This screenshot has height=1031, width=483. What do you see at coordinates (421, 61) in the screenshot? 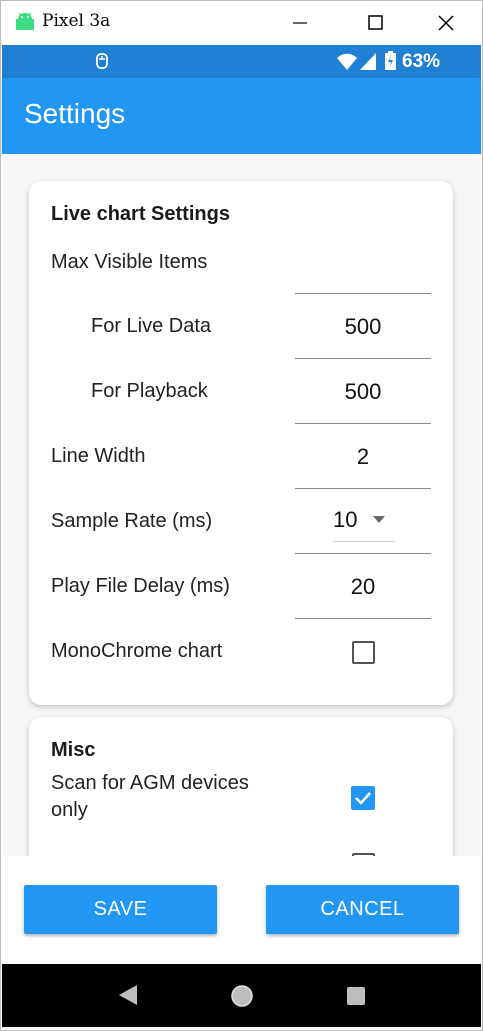
I see `battery-percentage: 63%` at bounding box center [421, 61].